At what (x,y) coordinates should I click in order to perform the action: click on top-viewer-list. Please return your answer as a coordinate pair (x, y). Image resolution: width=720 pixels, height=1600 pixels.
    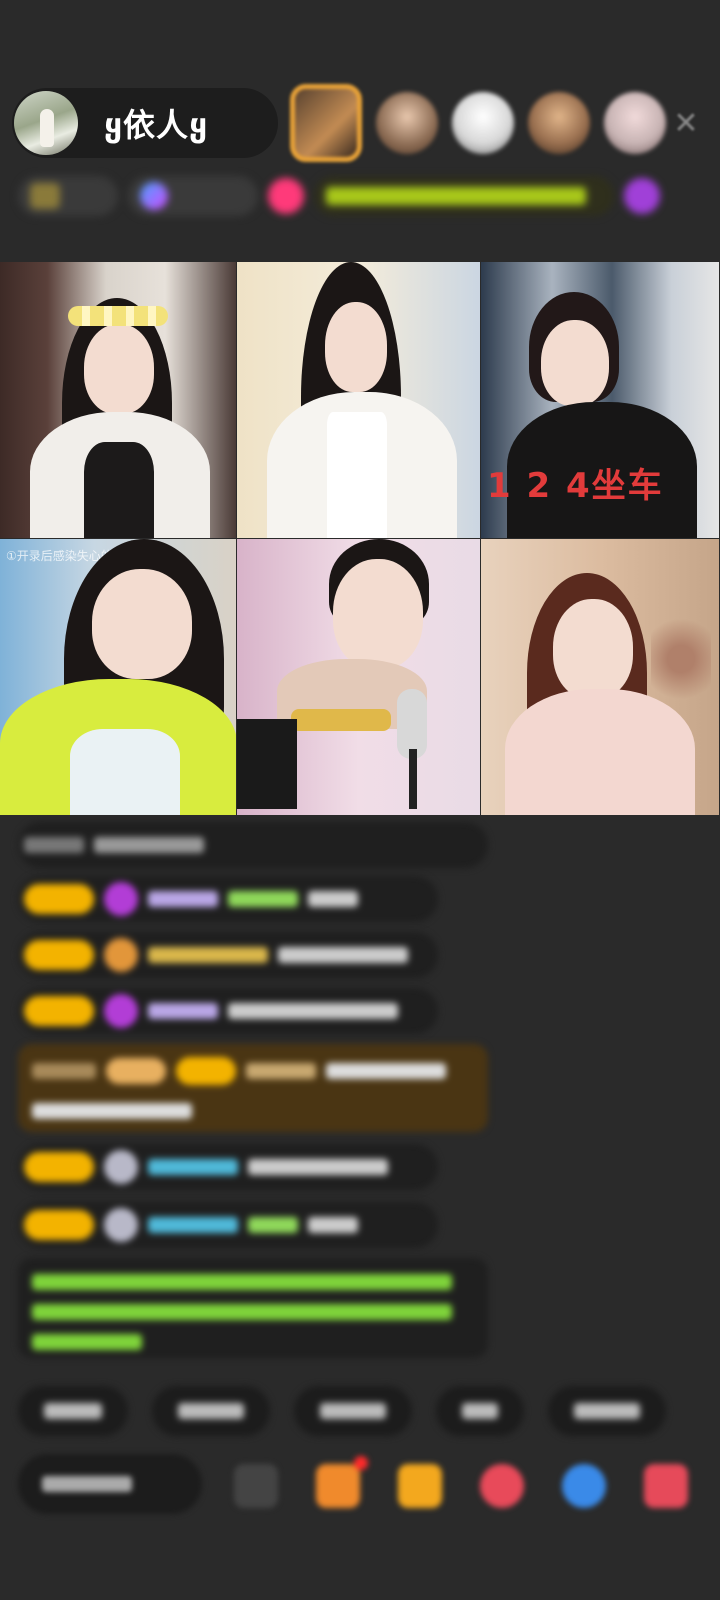
    Looking at the image, I should click on (478, 123).